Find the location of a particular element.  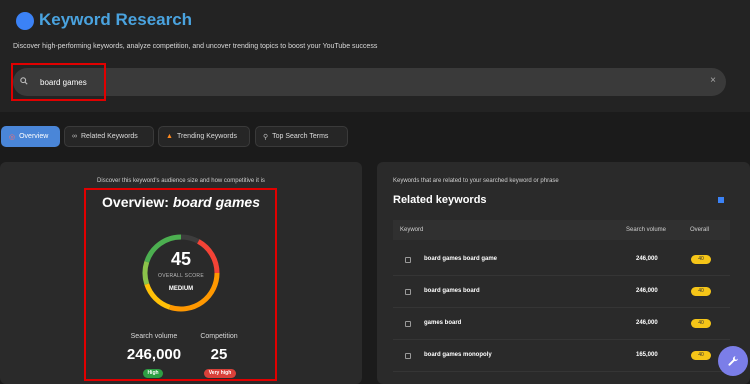

tab-label: Trending Keywords is located at coordinates (206, 136).